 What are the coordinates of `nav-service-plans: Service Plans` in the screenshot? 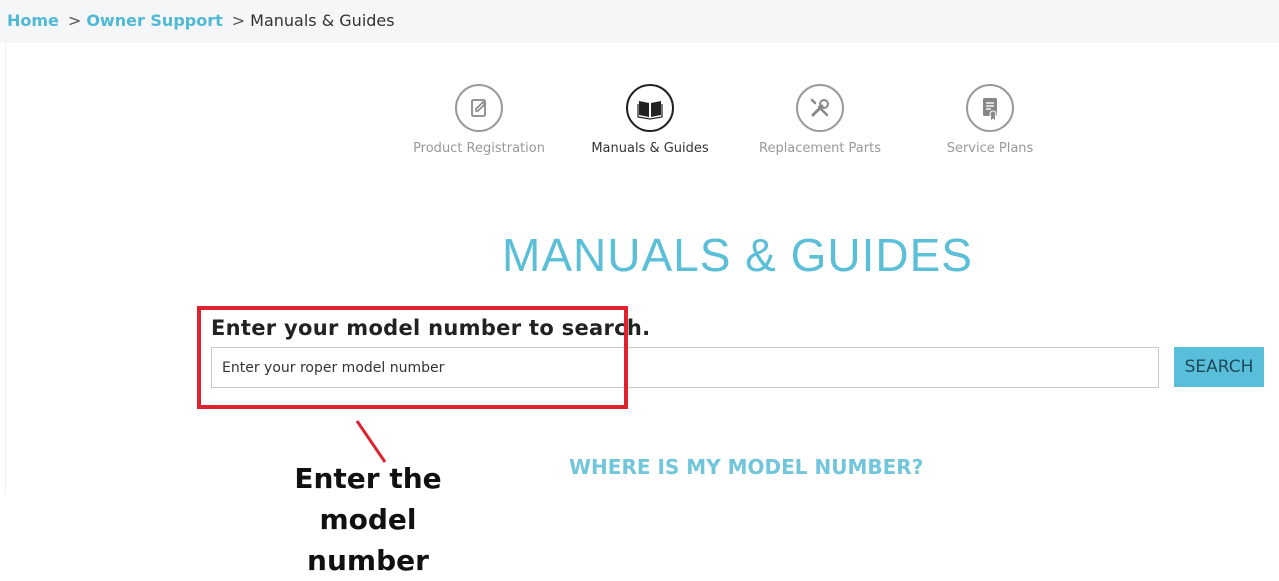 It's located at (990, 120).